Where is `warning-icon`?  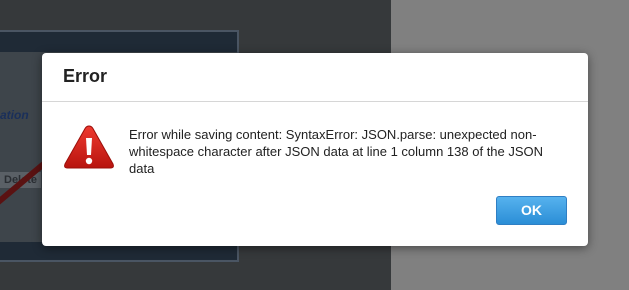
warning-icon is located at coordinates (89, 147).